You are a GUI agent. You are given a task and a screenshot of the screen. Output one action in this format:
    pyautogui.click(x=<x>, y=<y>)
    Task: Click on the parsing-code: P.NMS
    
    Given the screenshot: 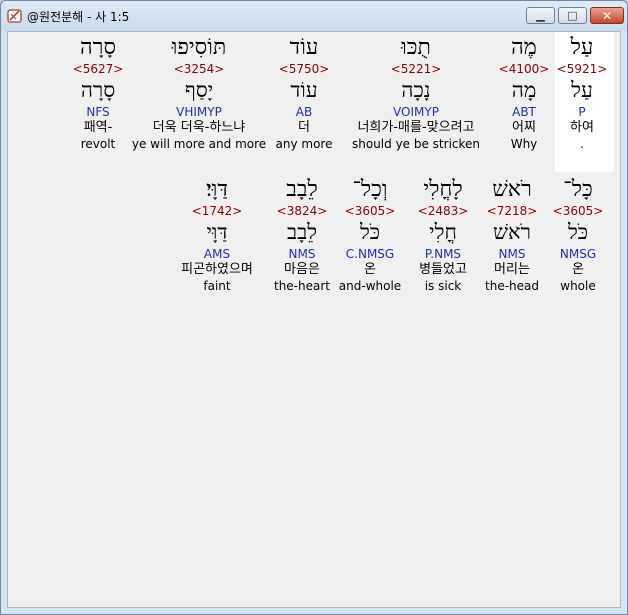 What is the action you would take?
    pyautogui.click(x=443, y=254)
    